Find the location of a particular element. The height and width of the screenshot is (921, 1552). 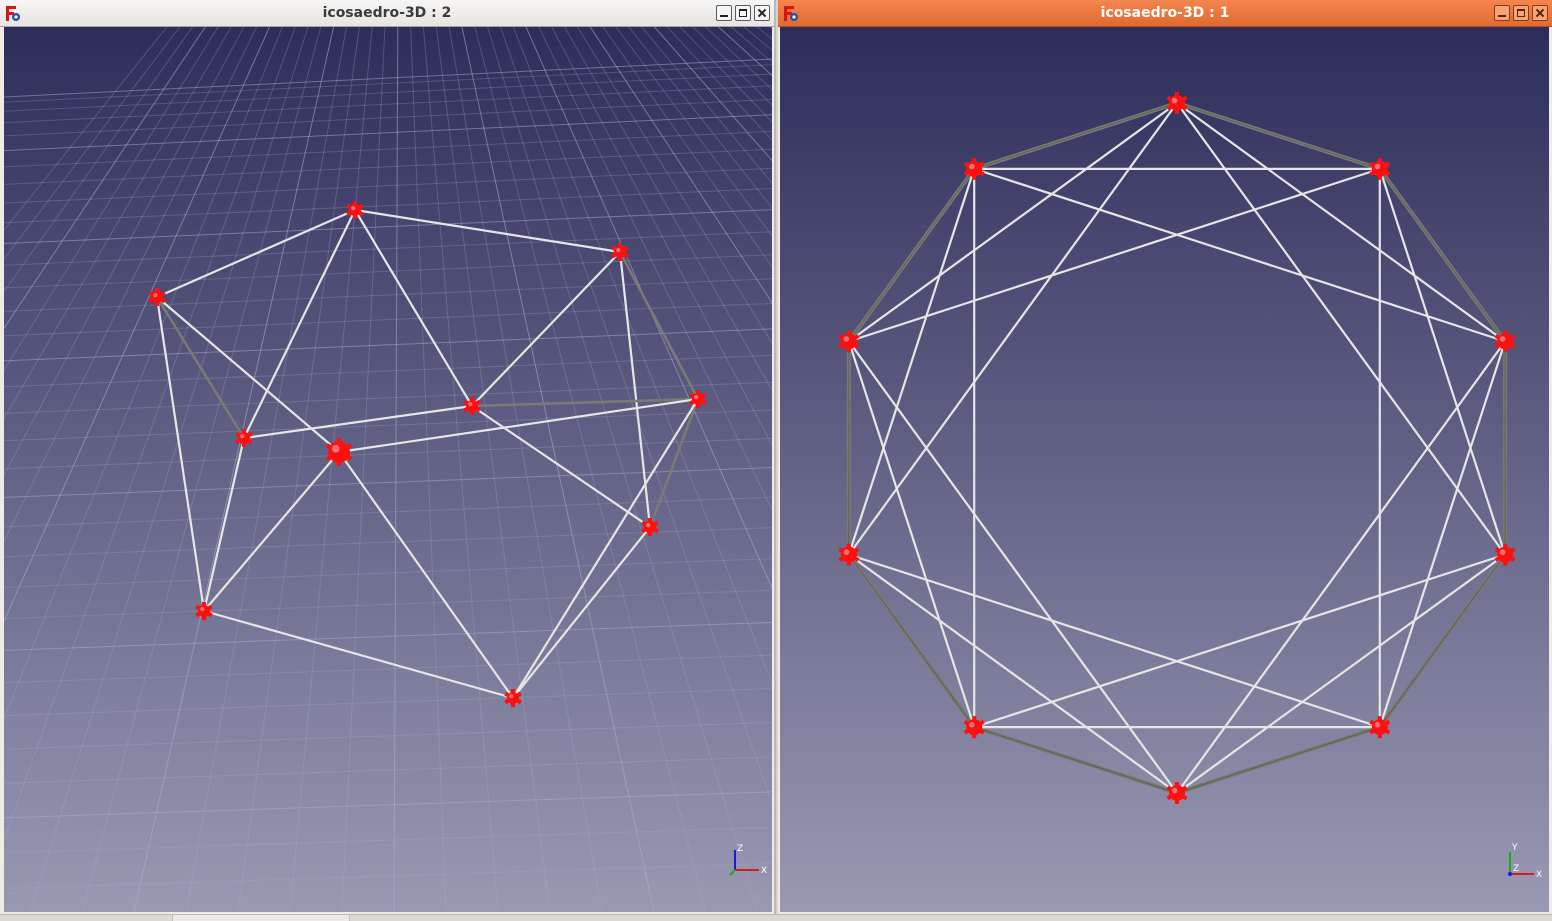

status-tab is located at coordinates (261, 918).